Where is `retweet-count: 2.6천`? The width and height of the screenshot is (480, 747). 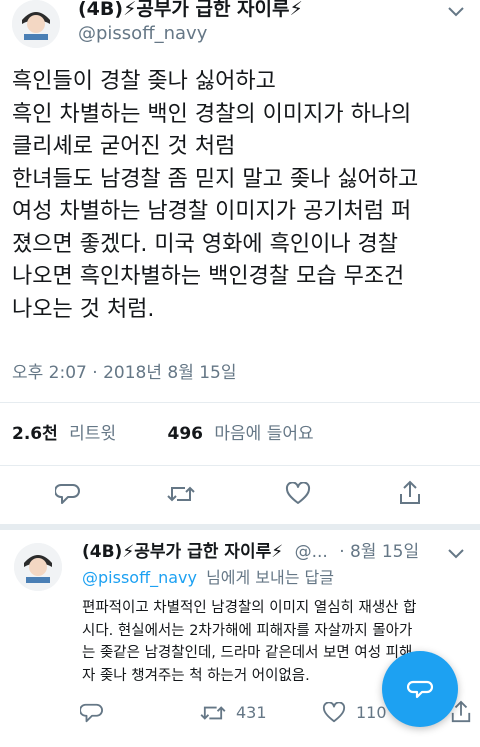 retweet-count: 2.6천 is located at coordinates (35, 434).